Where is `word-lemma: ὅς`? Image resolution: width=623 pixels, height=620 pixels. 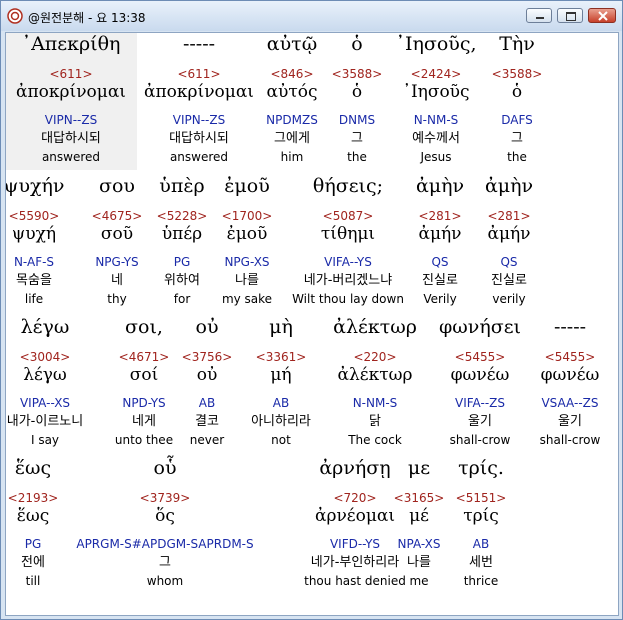
word-lemma: ὅς is located at coordinates (165, 516).